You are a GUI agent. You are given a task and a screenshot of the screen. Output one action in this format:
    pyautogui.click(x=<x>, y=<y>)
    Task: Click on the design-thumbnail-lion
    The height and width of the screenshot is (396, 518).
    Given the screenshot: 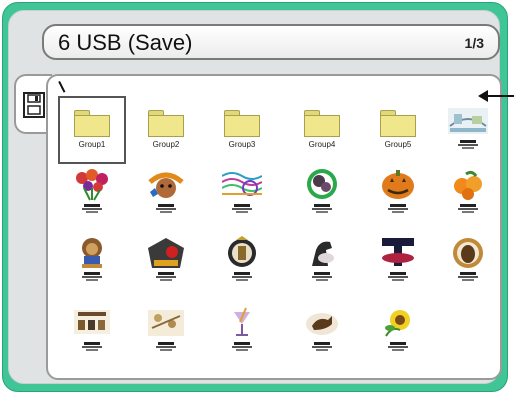 What is the action you would take?
    pyautogui.click(x=92, y=262)
    